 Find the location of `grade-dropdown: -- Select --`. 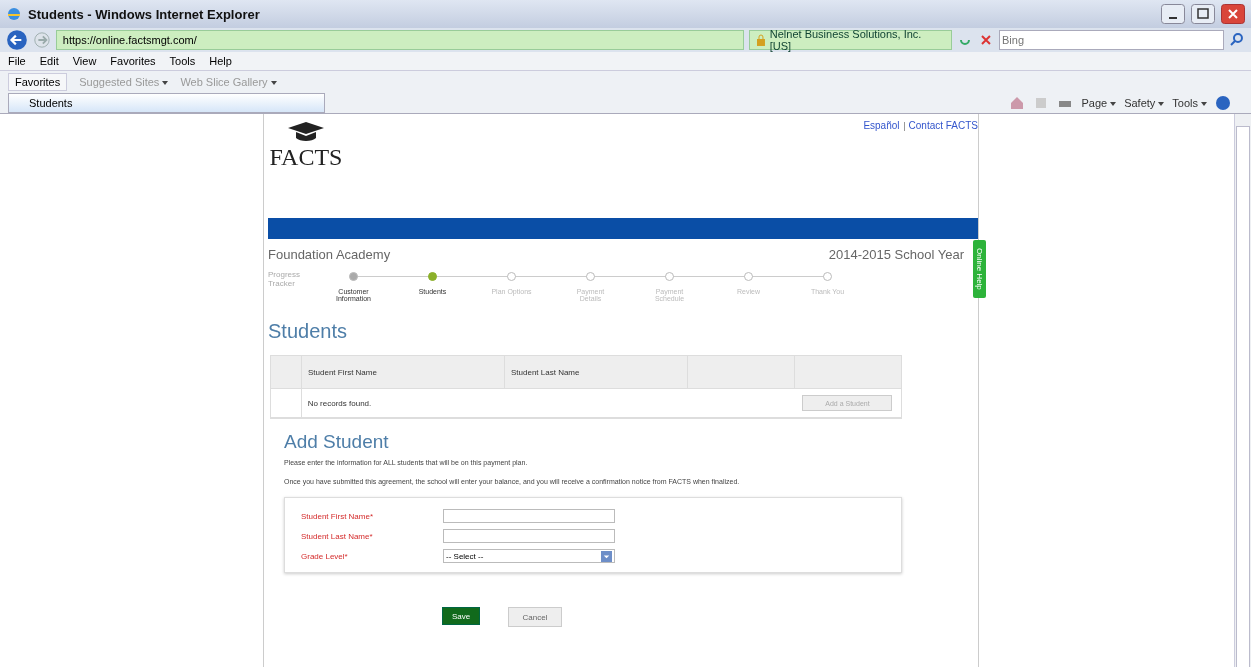

grade-dropdown: -- Select -- is located at coordinates (529, 556).